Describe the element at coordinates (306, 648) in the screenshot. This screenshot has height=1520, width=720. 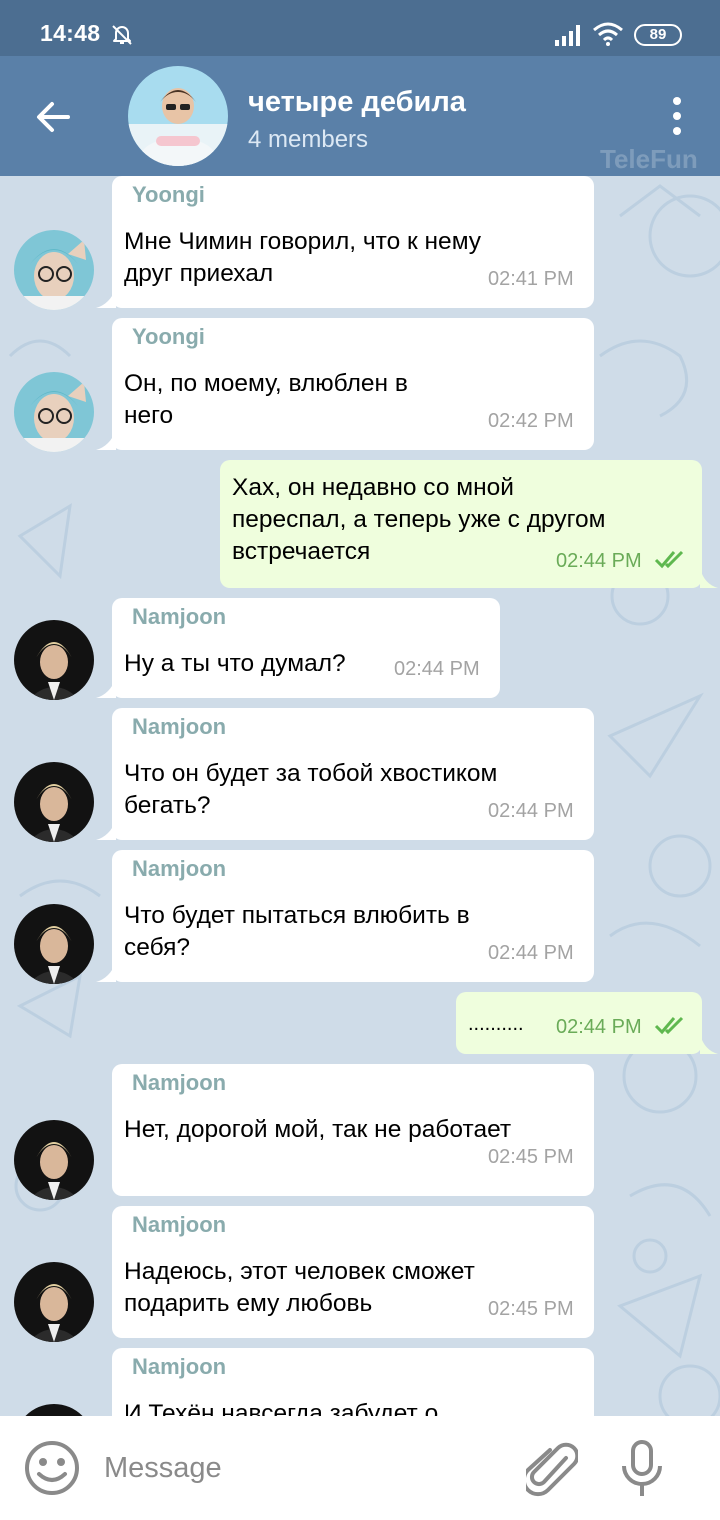
I see `message-bubble: Namjoon Ну а ты что думал? 02:44 PM` at that location.